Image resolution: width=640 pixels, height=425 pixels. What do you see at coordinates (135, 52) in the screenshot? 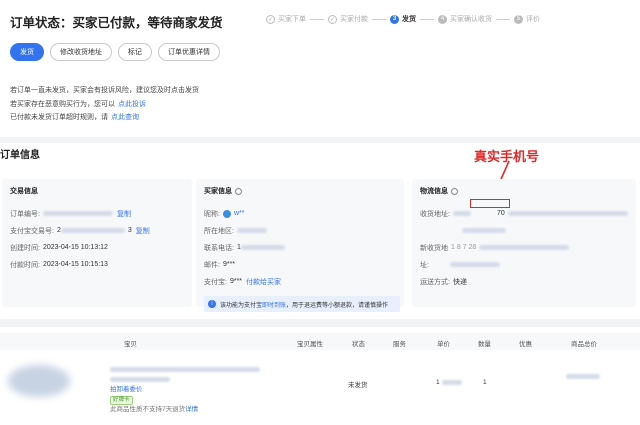
I see `mark-button: 标记` at bounding box center [135, 52].